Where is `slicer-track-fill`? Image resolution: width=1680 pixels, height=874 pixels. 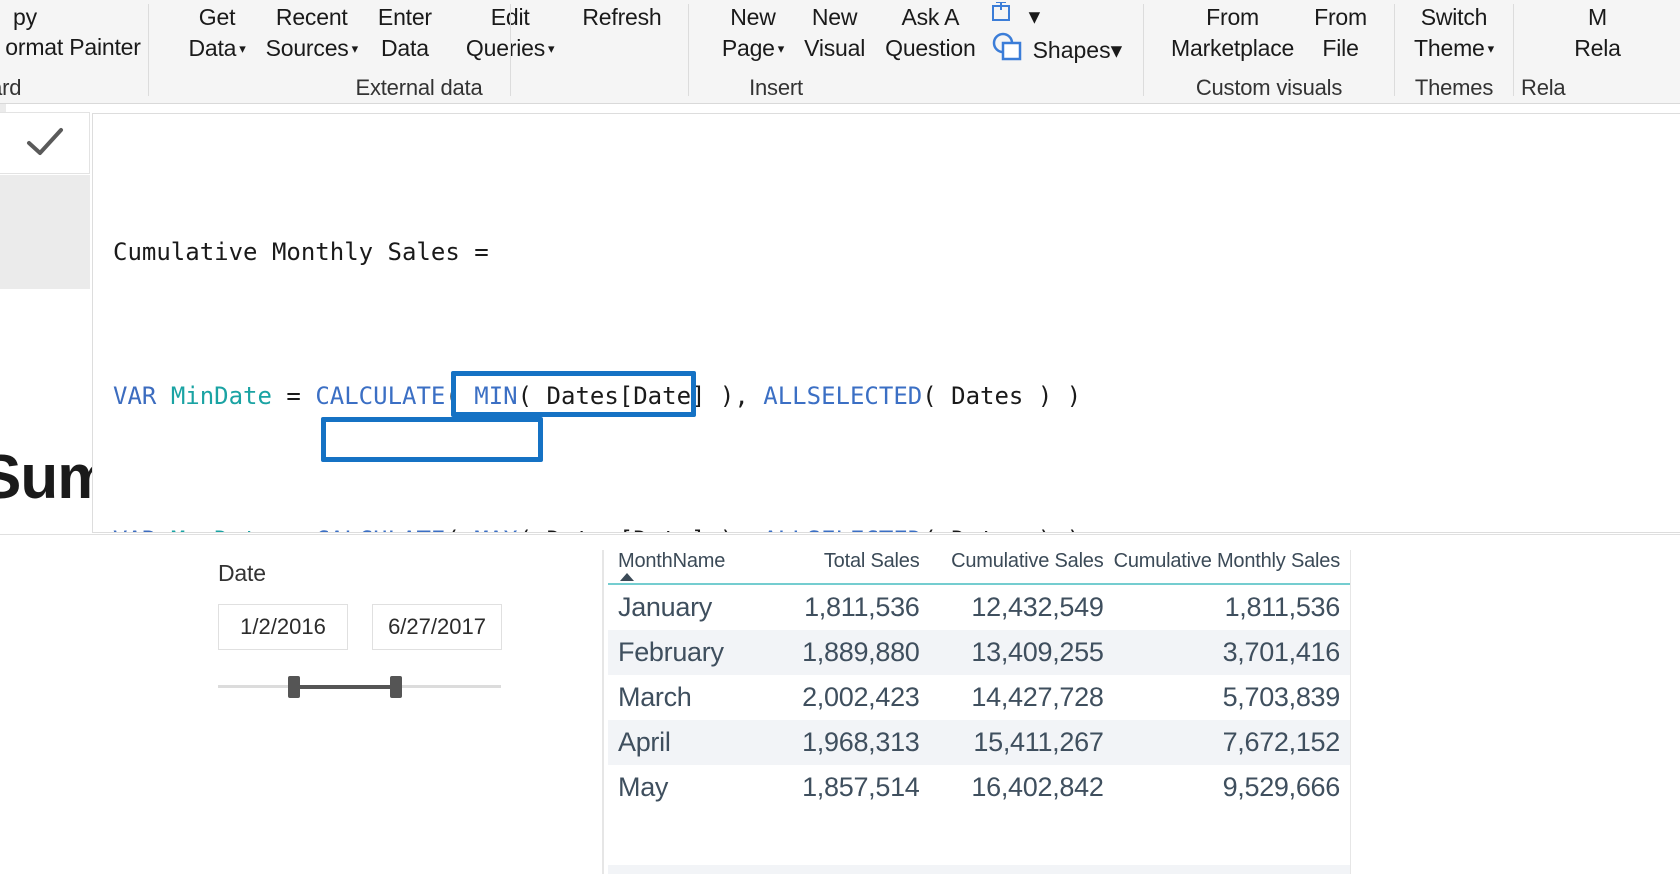
slicer-track-fill is located at coordinates (346, 687).